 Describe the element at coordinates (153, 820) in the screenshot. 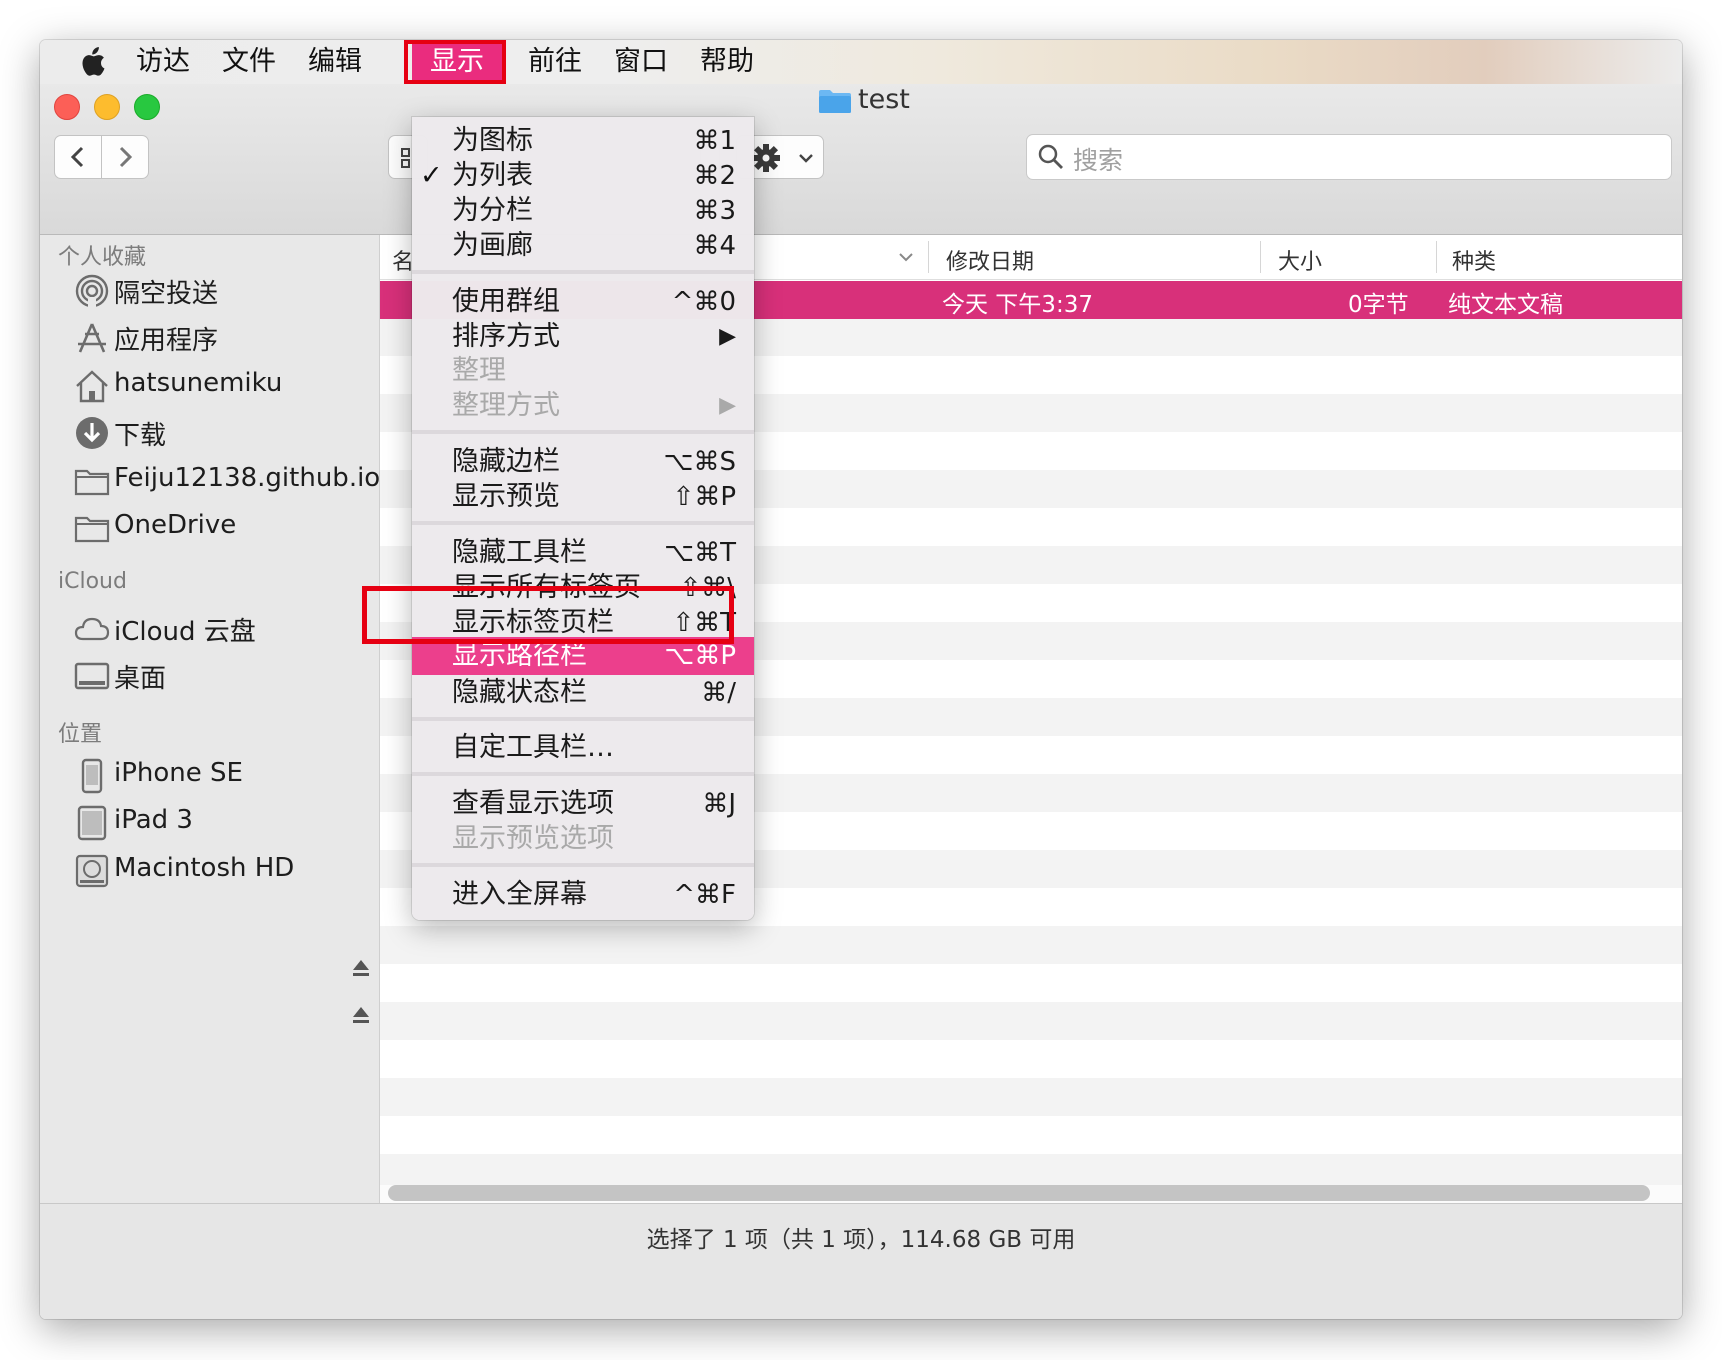

I see `sidebar-label: iPad 3` at that location.